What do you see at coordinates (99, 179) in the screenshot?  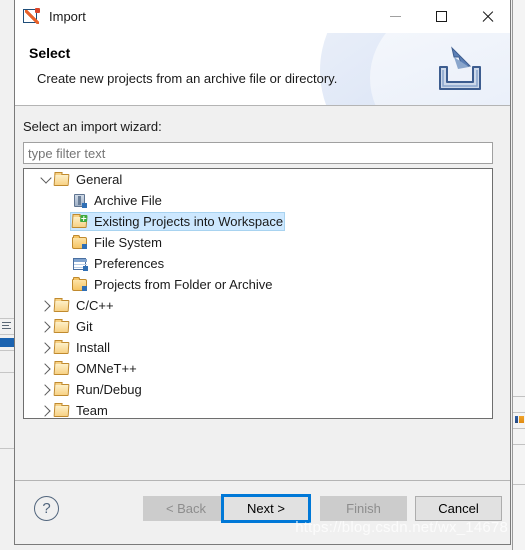 I see `tree-item-label: General` at bounding box center [99, 179].